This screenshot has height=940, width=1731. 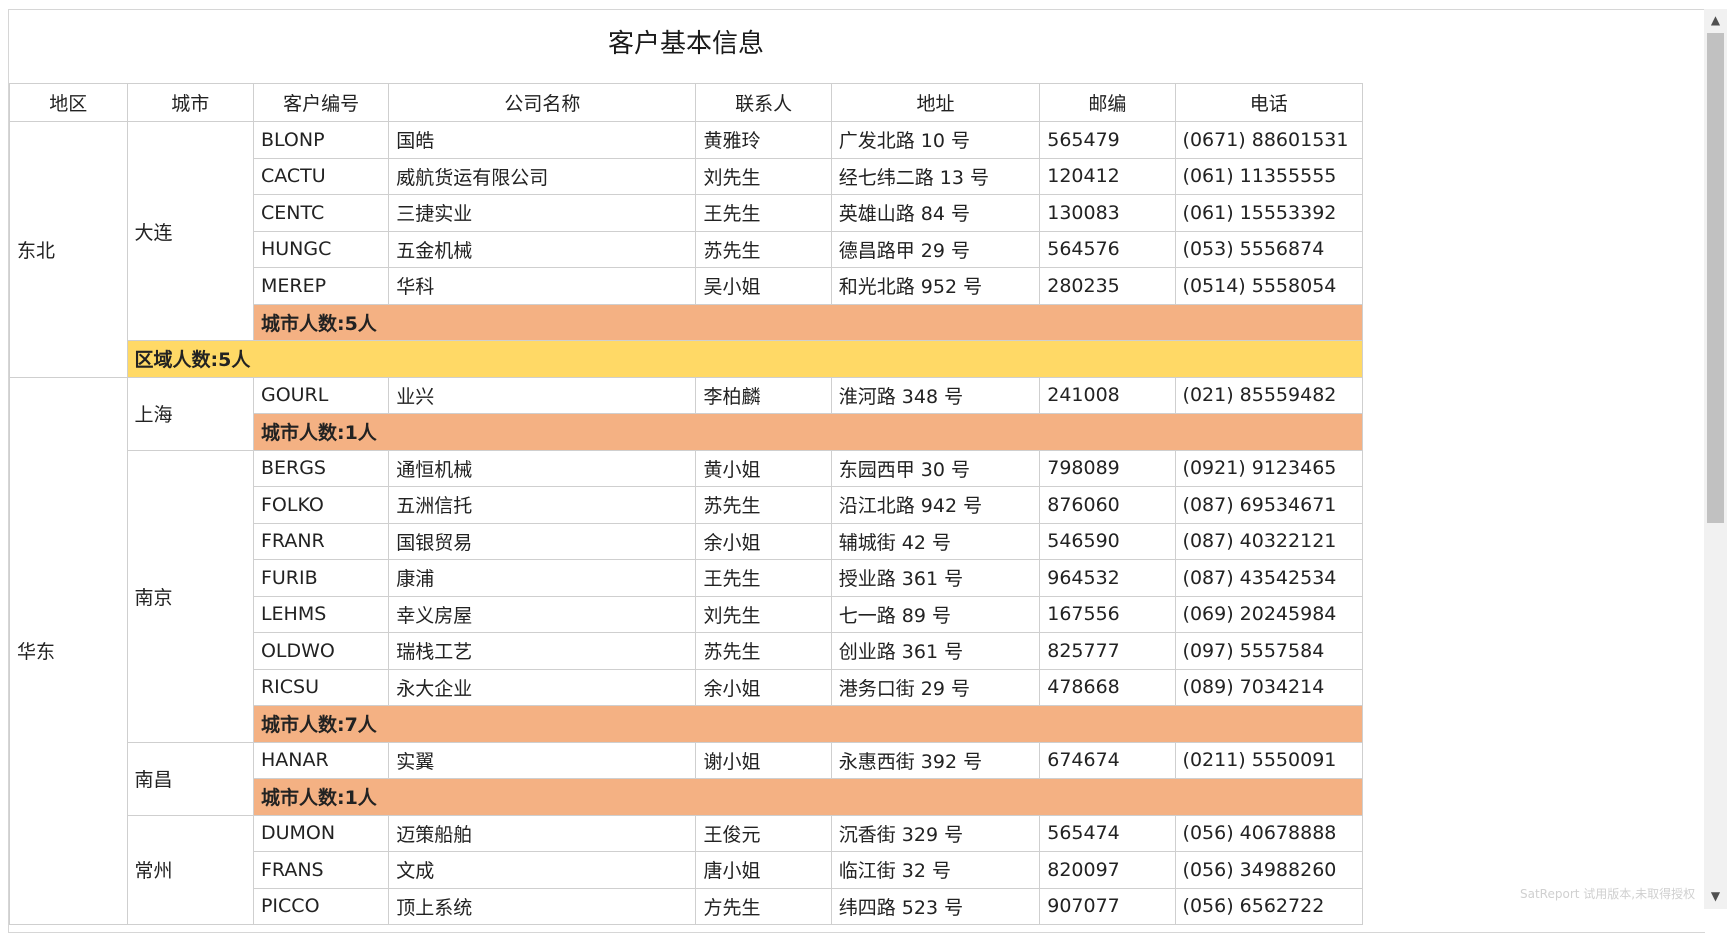 I want to click on postcode-cell: 546590, so click(x=1107, y=541).